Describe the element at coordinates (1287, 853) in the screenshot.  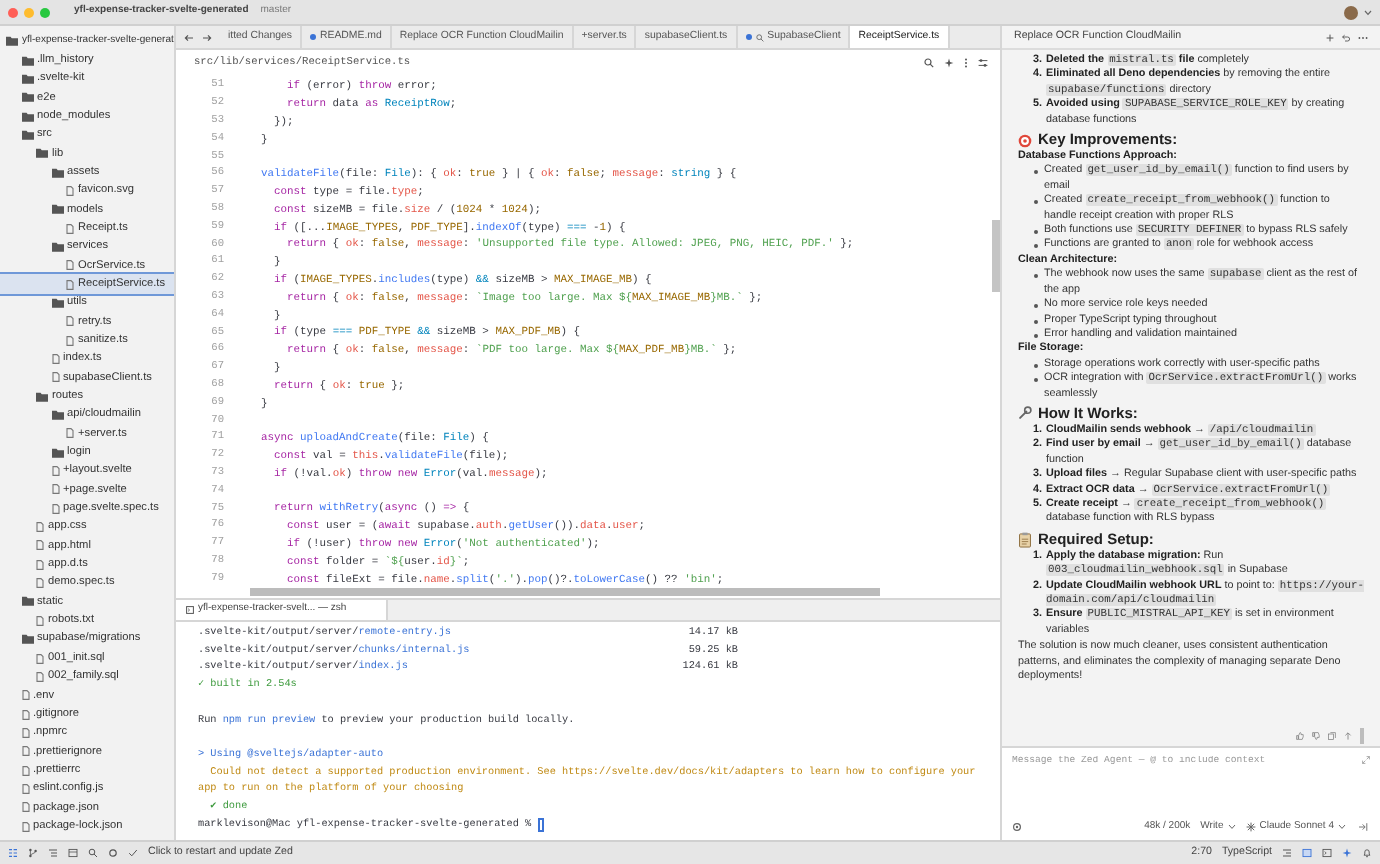
I see `indent-icon` at that location.